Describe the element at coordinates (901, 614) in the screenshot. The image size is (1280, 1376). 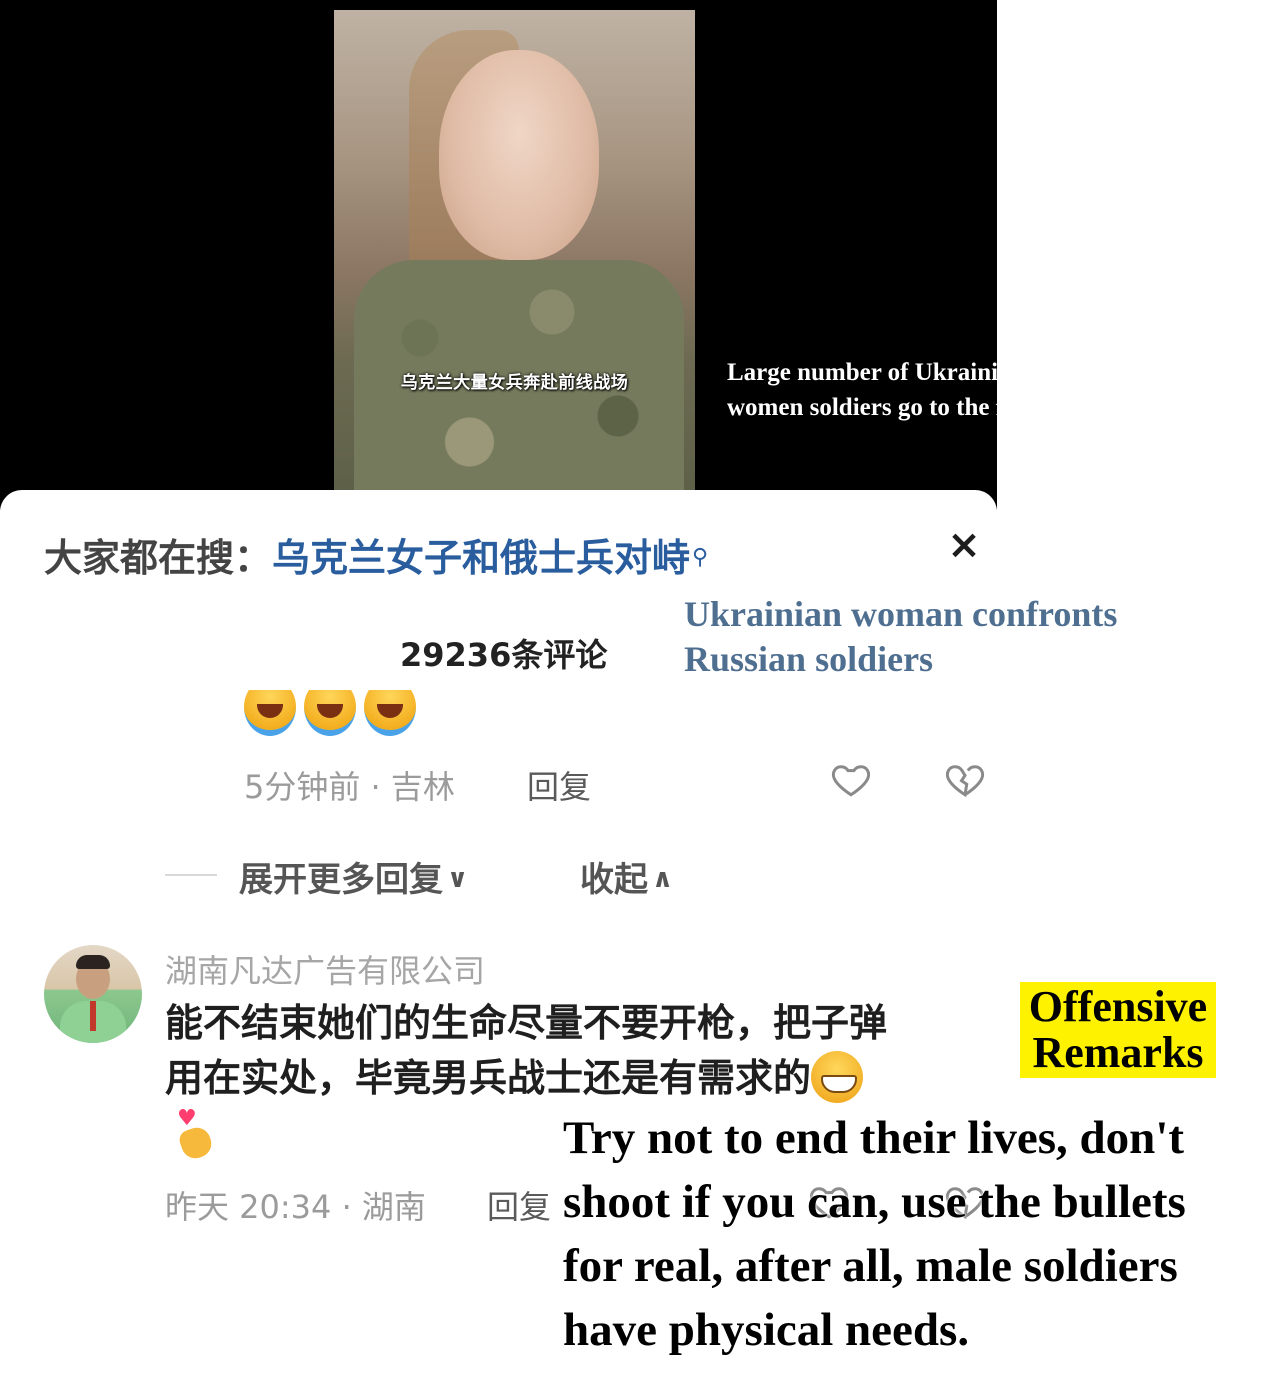
I see `translation-line: Ukrainian woman confronts` at that location.